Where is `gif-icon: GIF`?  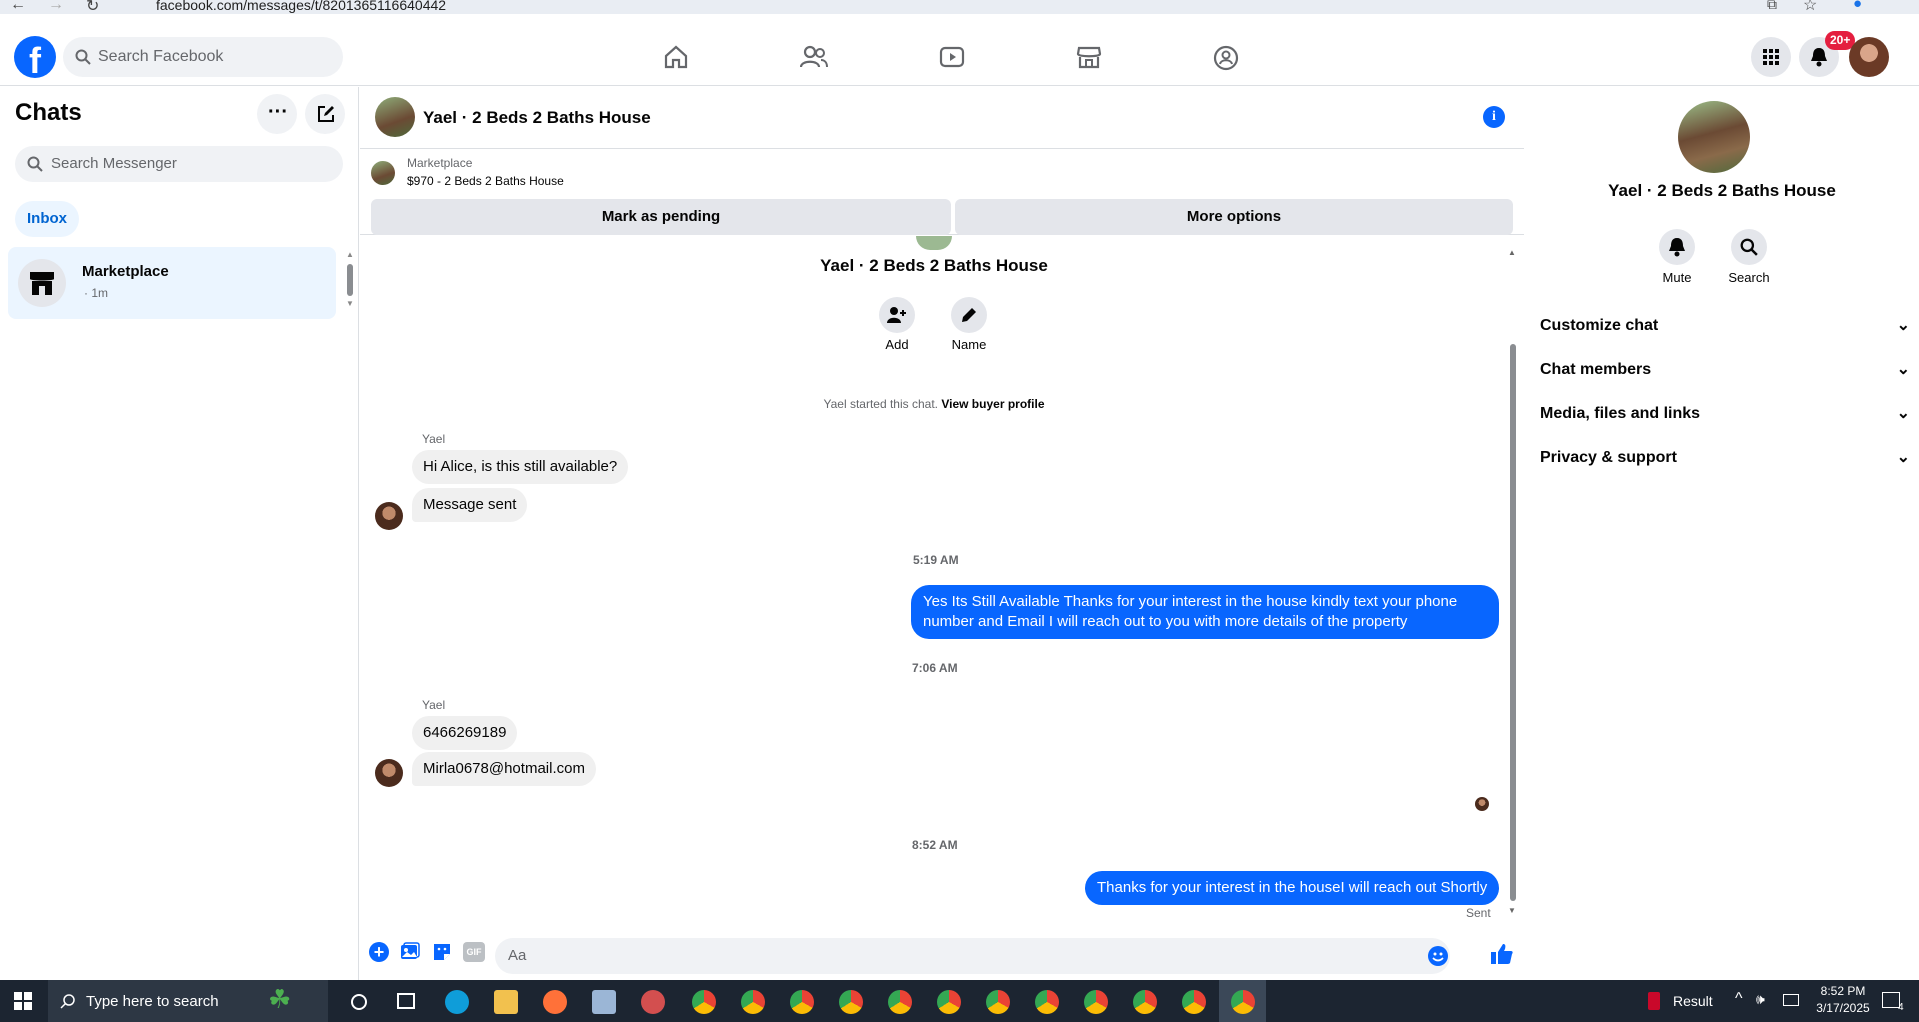
gif-icon: GIF is located at coordinates (474, 952).